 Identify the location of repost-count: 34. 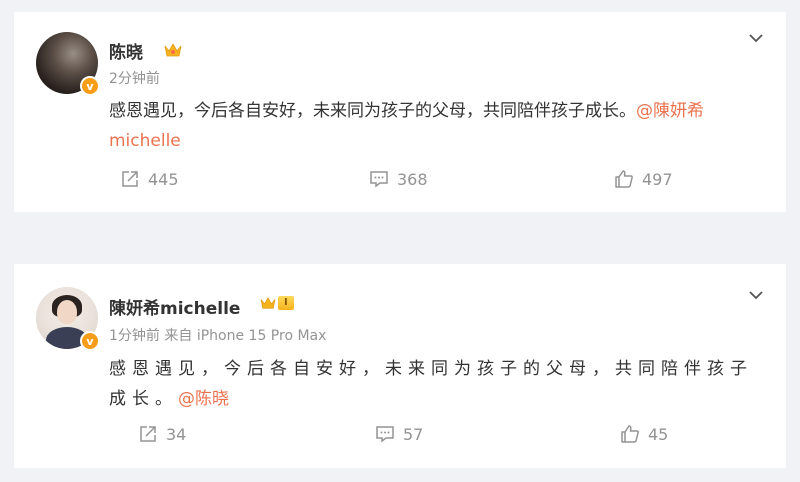
(176, 434).